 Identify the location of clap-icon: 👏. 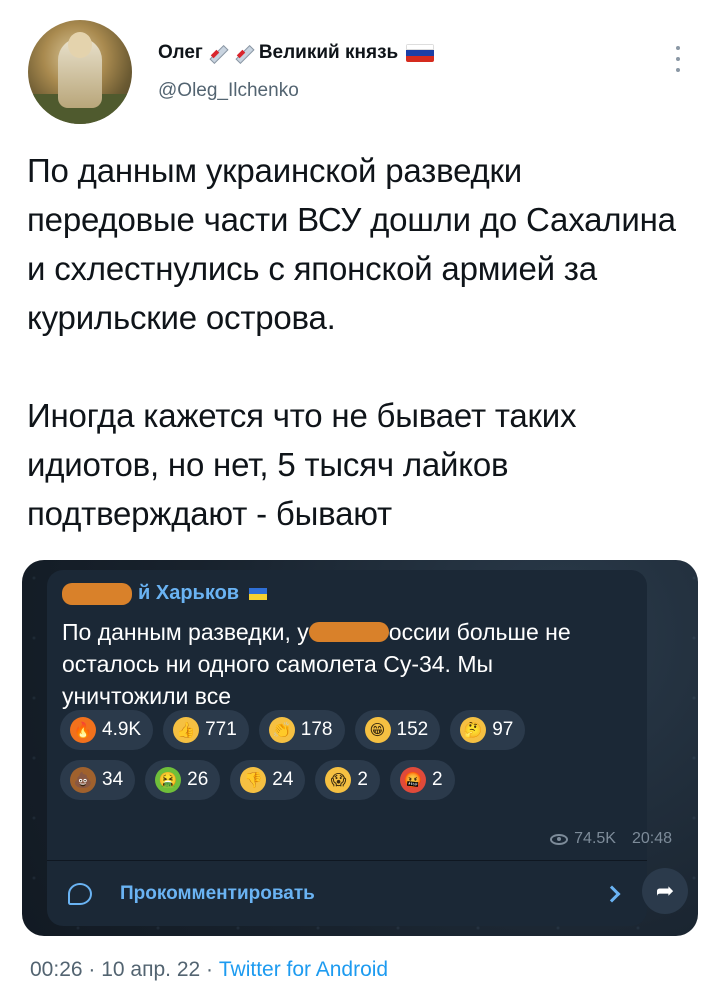
(281, 730).